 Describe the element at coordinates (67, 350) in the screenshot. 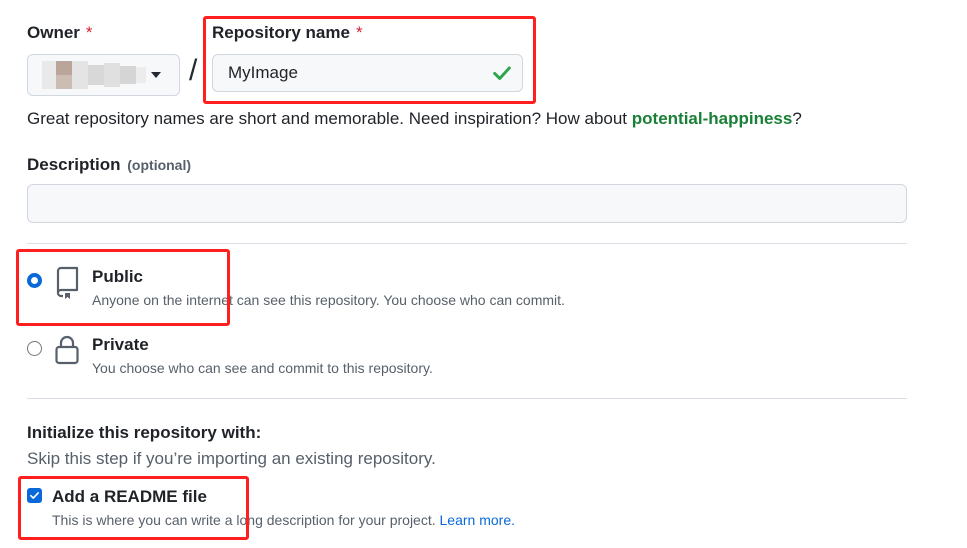

I see `lock-icon` at that location.